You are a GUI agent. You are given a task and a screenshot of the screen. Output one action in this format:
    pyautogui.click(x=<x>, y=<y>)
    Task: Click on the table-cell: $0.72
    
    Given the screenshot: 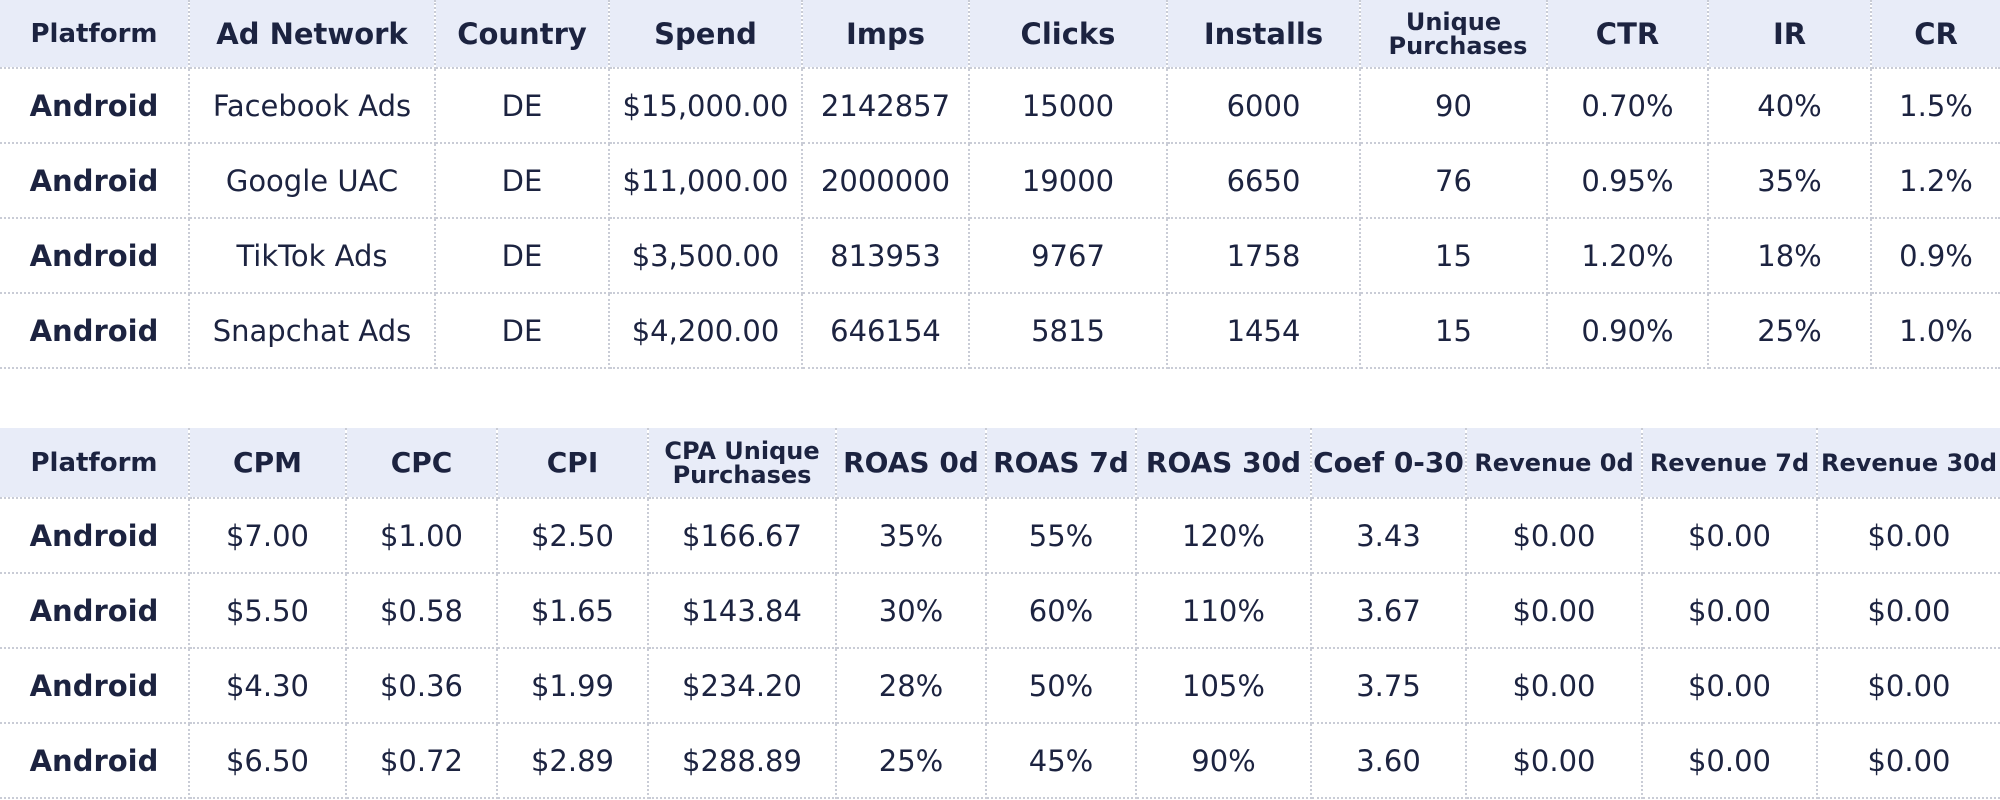 What is the action you would take?
    pyautogui.click(x=421, y=760)
    